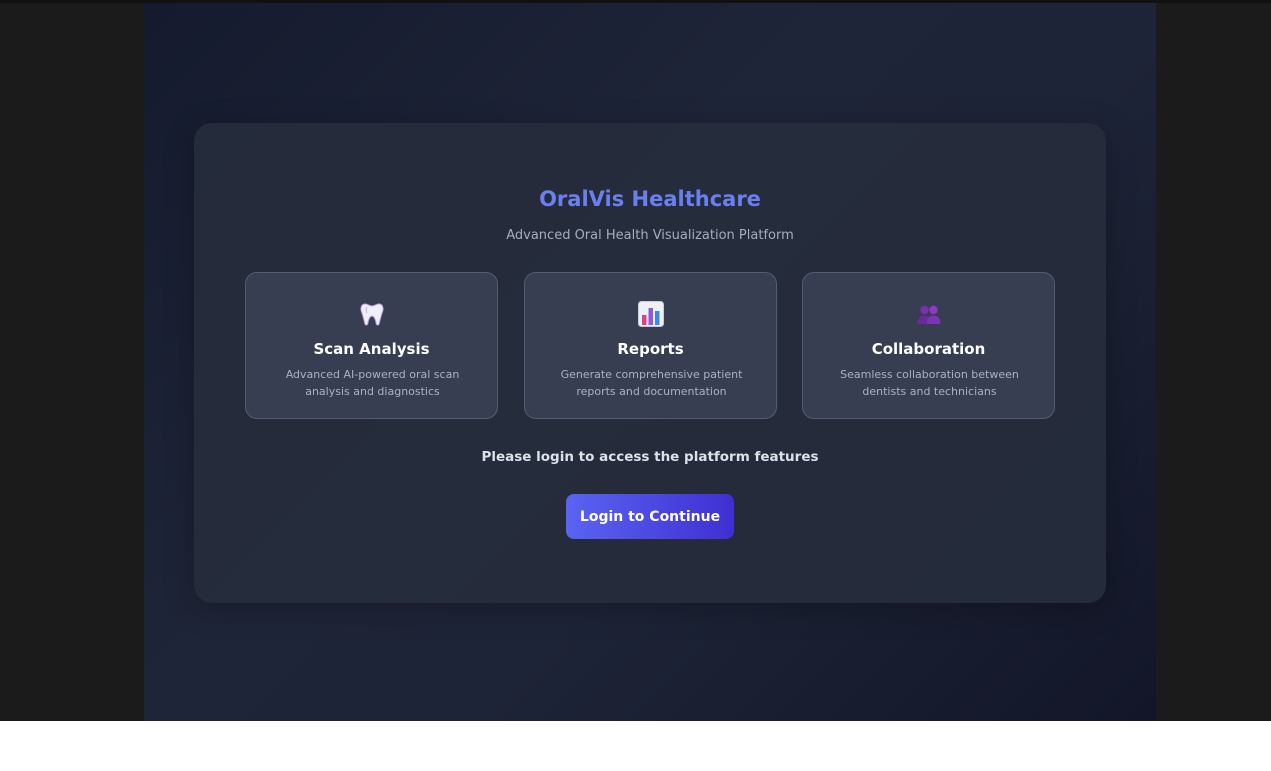  Describe the element at coordinates (650, 516) in the screenshot. I see `login-button: Login to Continue` at that location.